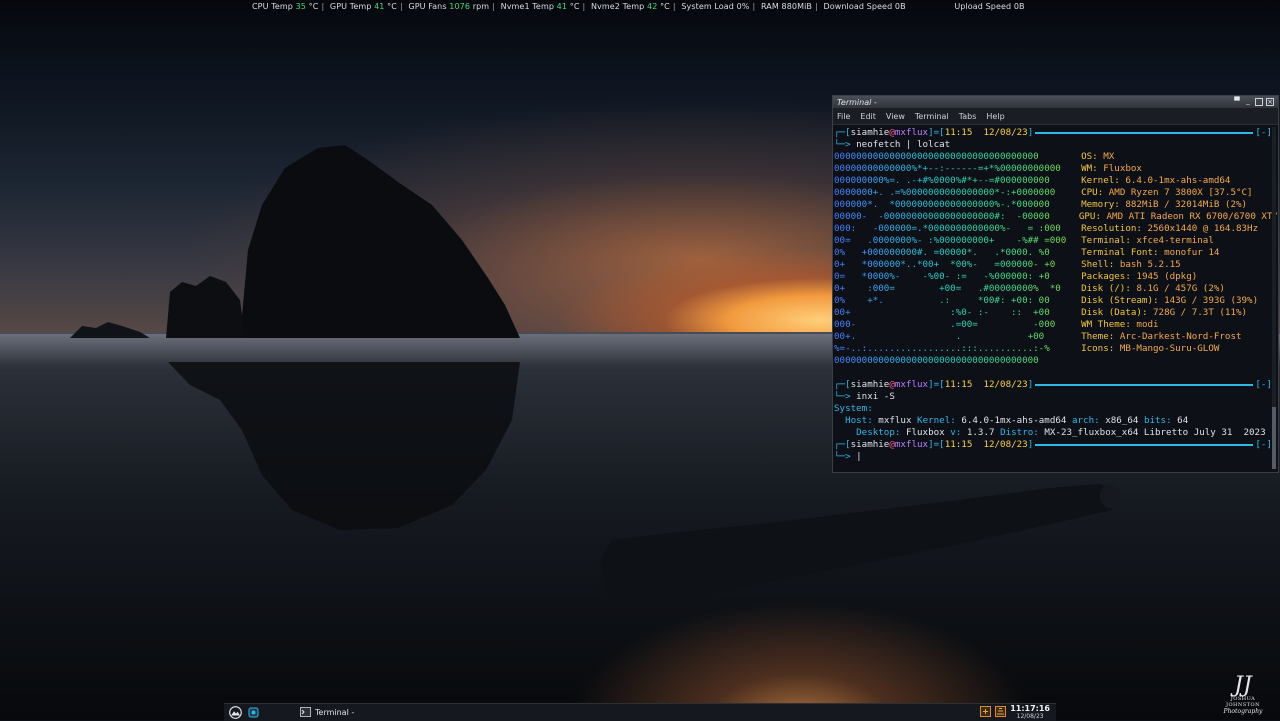 This screenshot has width=1280, height=721. Describe the element at coordinates (1087, 168) in the screenshot. I see `neofetch-info-key: WM` at that location.